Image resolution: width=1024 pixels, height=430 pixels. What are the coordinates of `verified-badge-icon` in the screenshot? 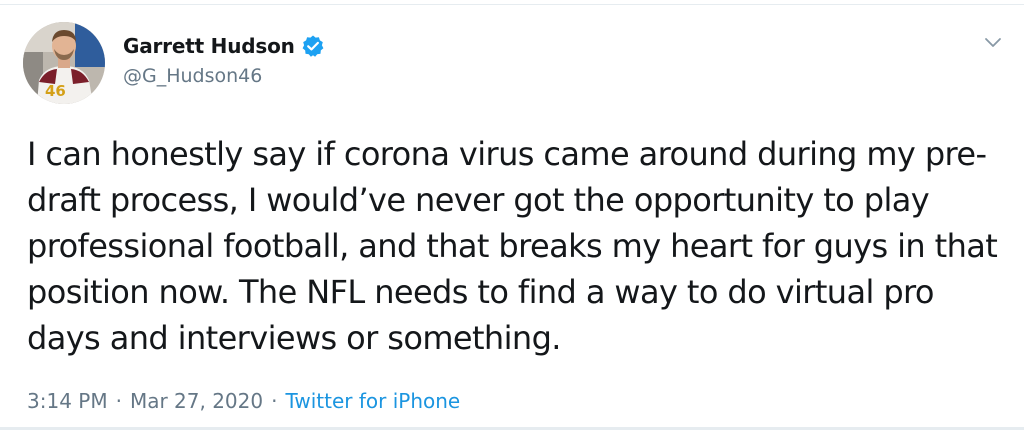 It's located at (313, 46).